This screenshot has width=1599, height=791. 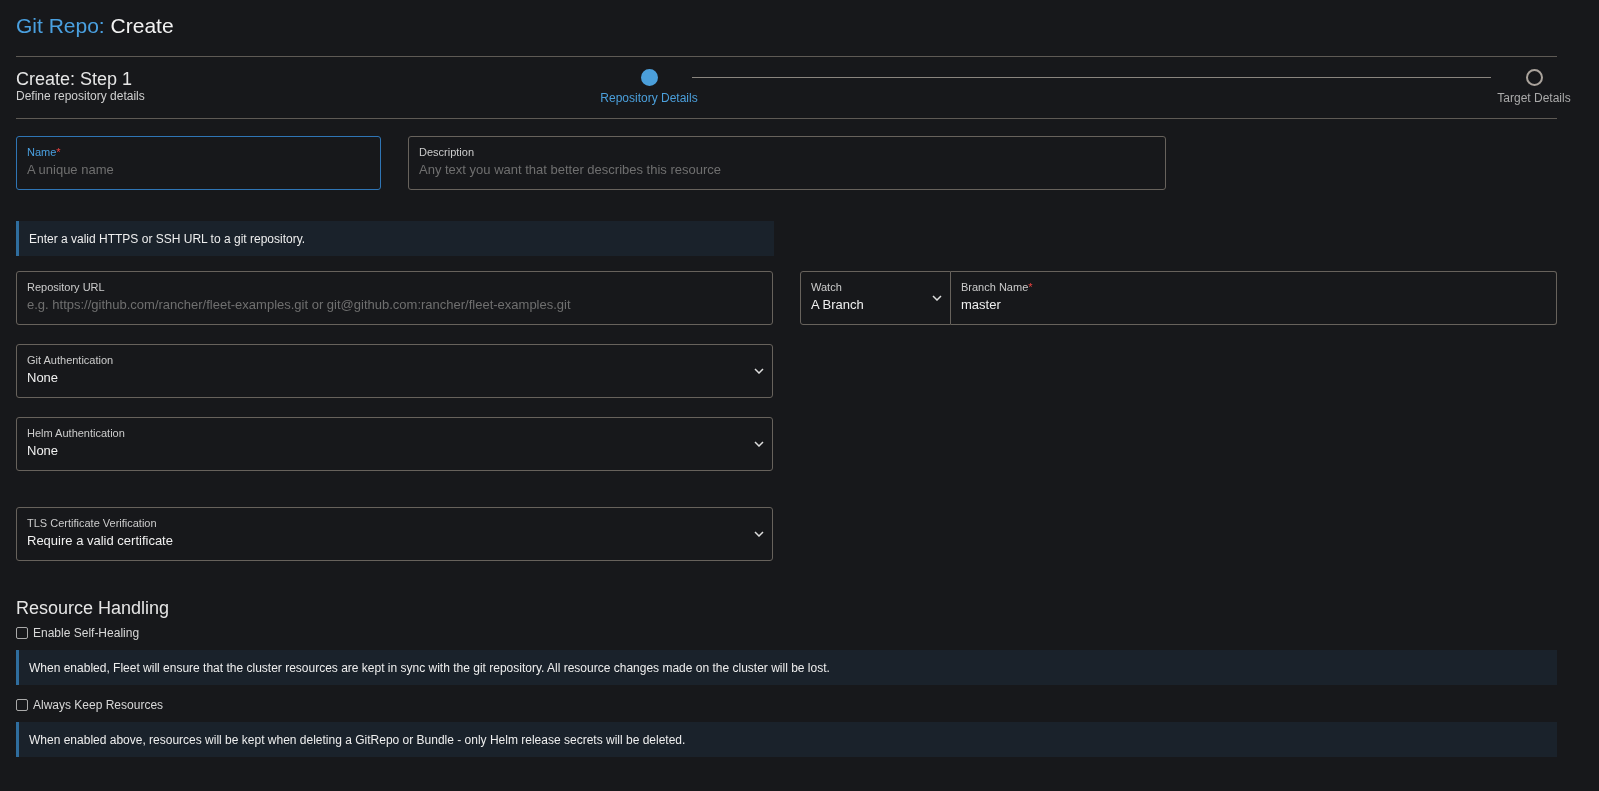 I want to click on text-field: Branch Name* master, so click(x=1254, y=298).